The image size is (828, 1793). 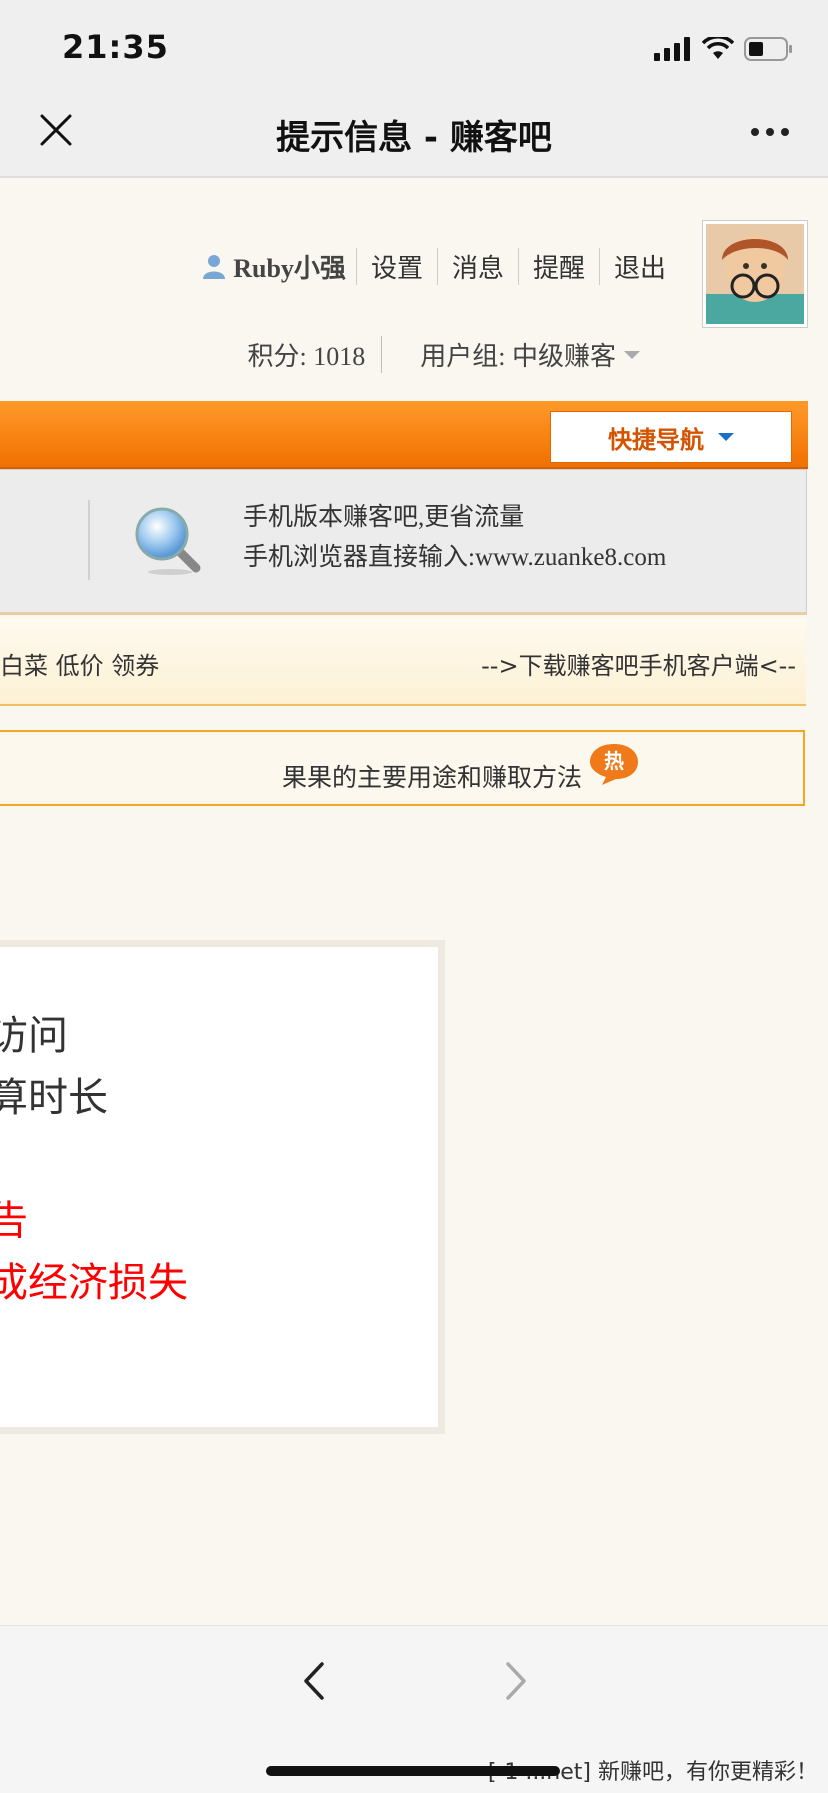 I want to click on status-time: 21:35, so click(x=115, y=47).